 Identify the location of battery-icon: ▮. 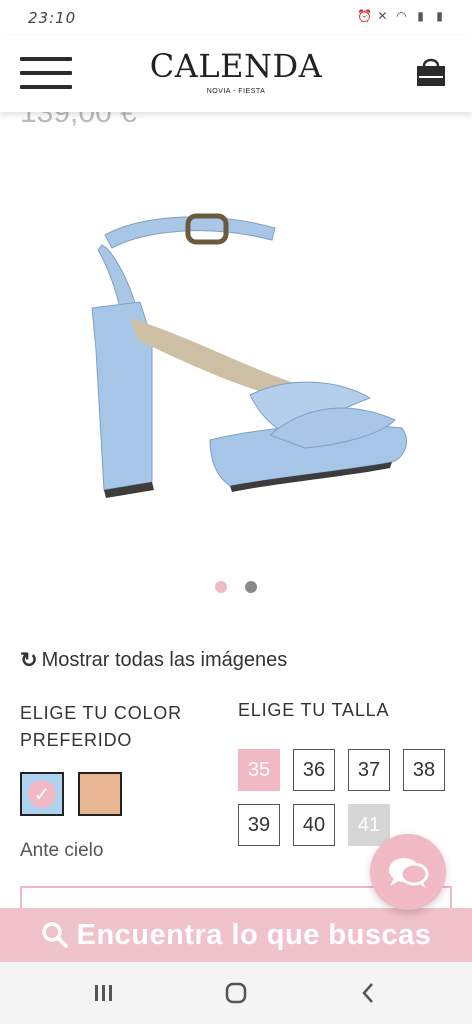
(439, 16).